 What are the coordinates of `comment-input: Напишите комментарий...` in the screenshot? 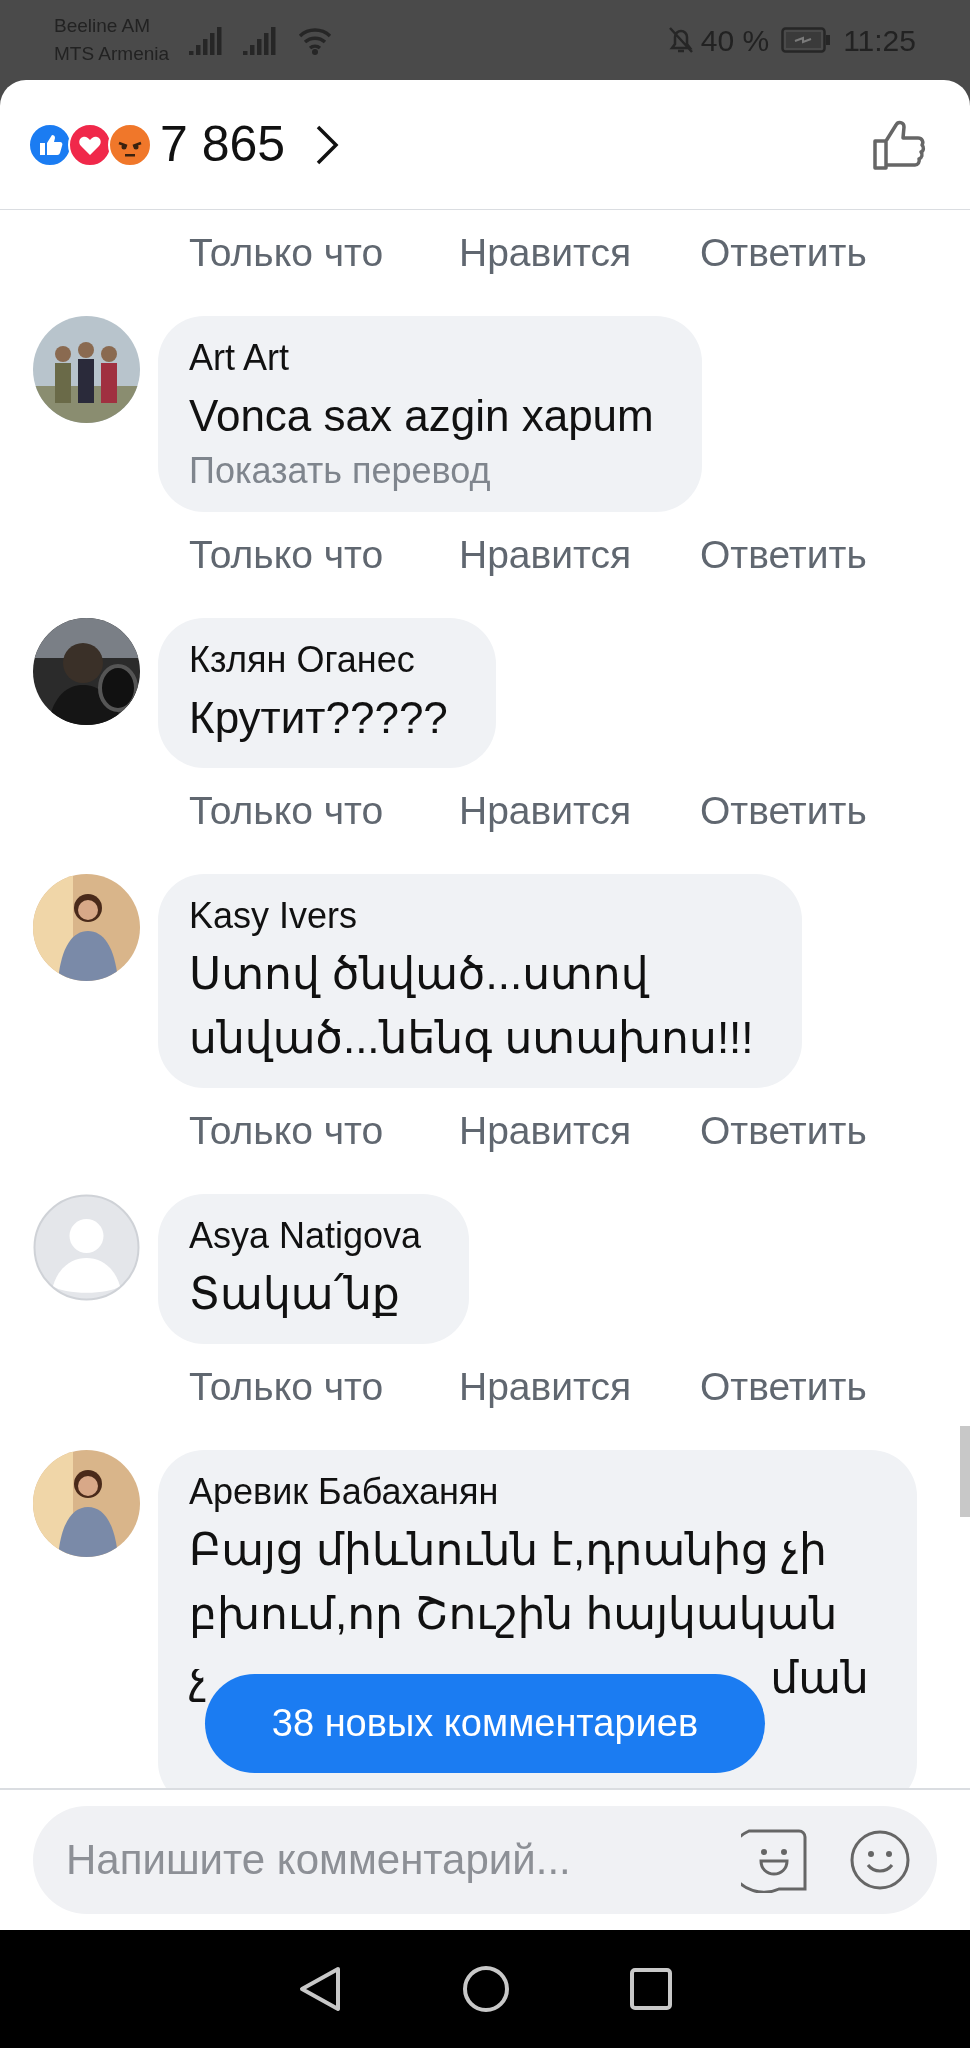 It's located at (485, 1860).